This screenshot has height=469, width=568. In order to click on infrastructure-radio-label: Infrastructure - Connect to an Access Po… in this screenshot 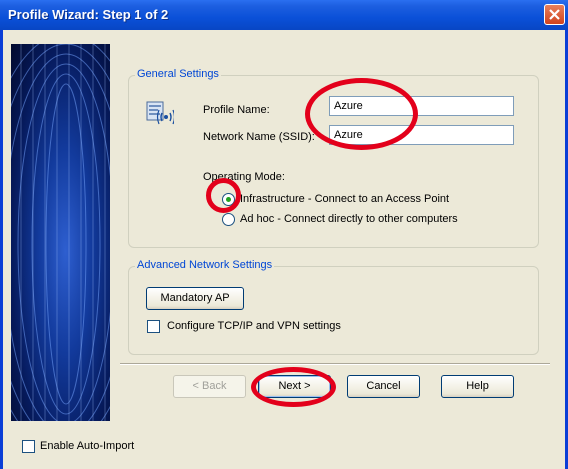, I will do `click(344, 199)`.